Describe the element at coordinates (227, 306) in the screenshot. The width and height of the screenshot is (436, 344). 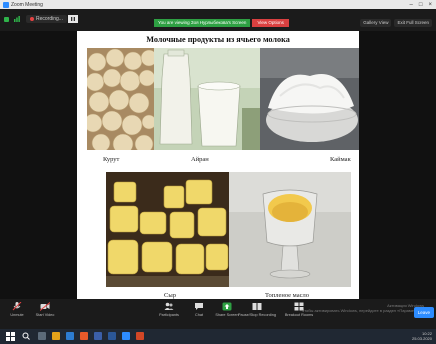
I see `share-screen-icon` at that location.